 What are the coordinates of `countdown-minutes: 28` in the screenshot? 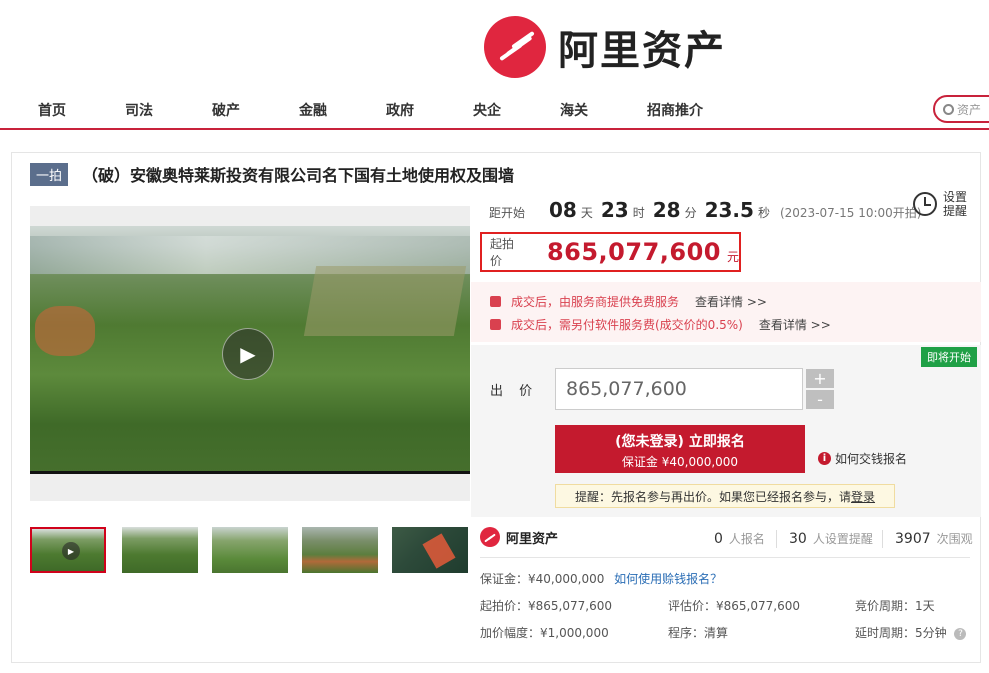 It's located at (666, 210).